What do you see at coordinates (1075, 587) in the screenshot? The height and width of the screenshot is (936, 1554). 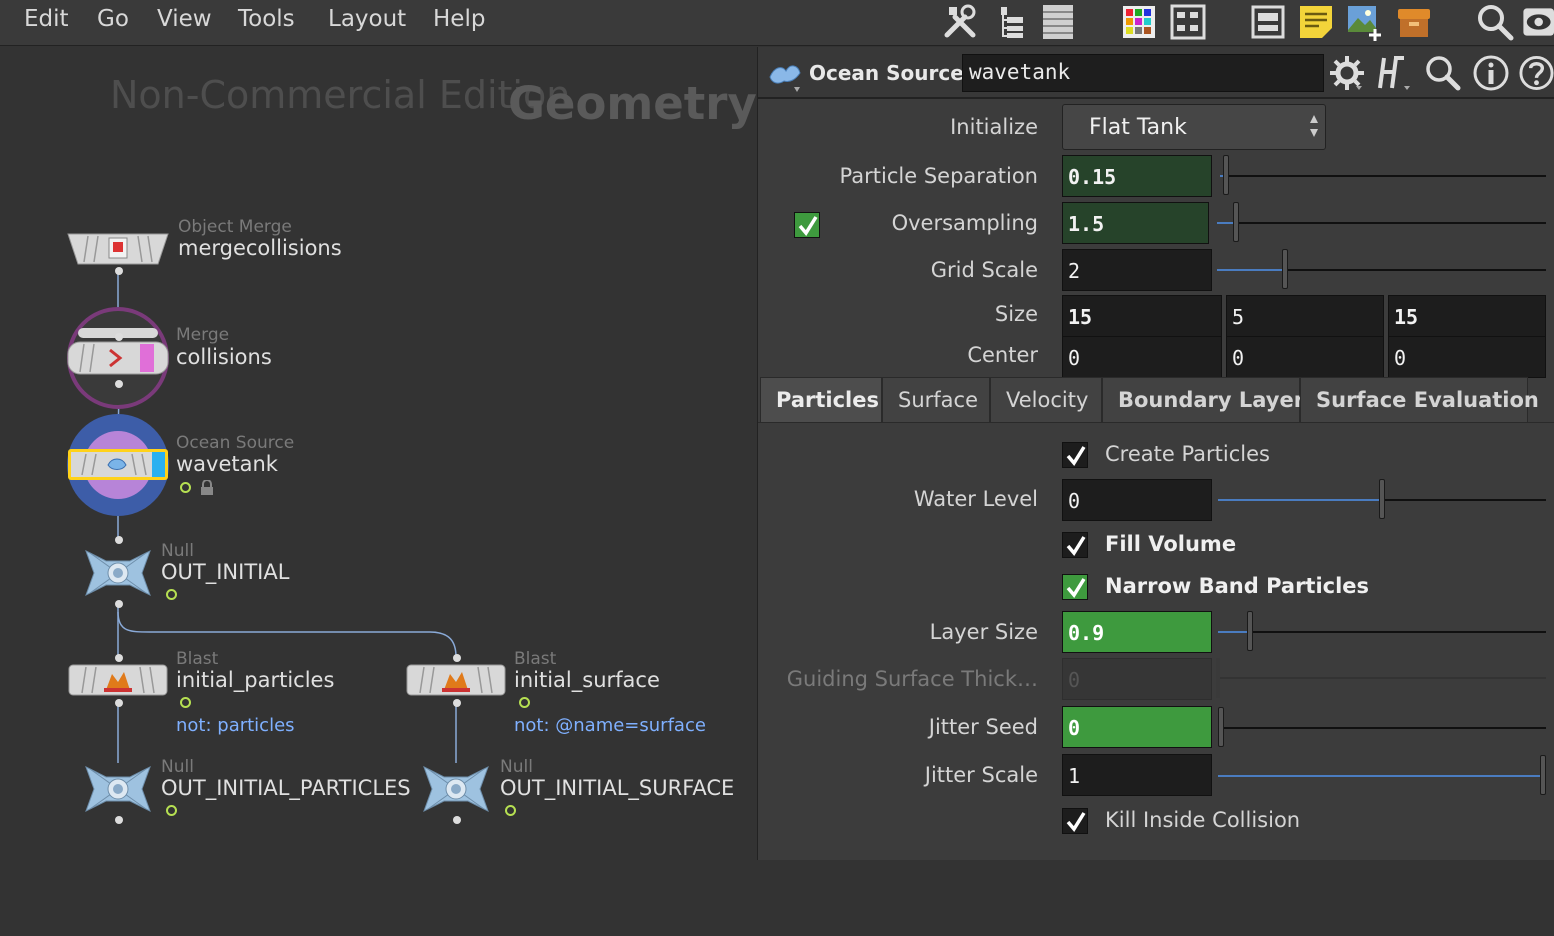 I see `narrow-band-checkbox` at bounding box center [1075, 587].